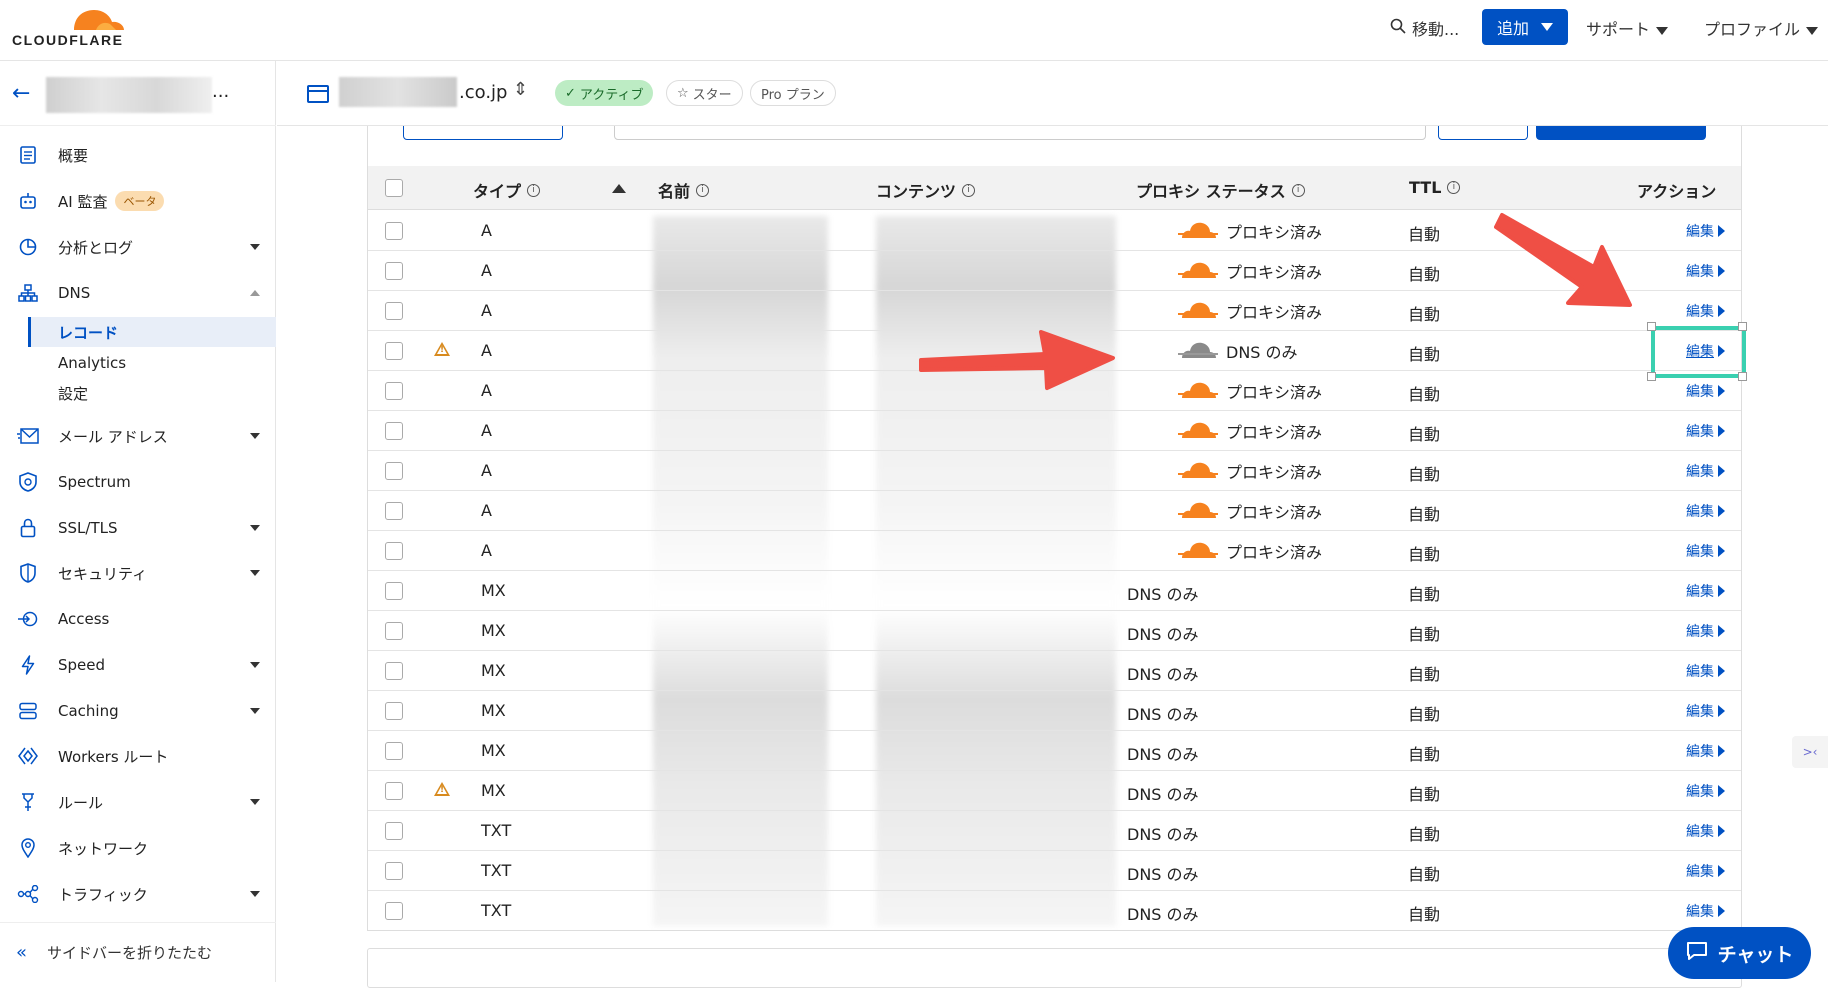 This screenshot has width=1828, height=988. Describe the element at coordinates (1483, 133) in the screenshot. I see `secondary-action-button` at that location.